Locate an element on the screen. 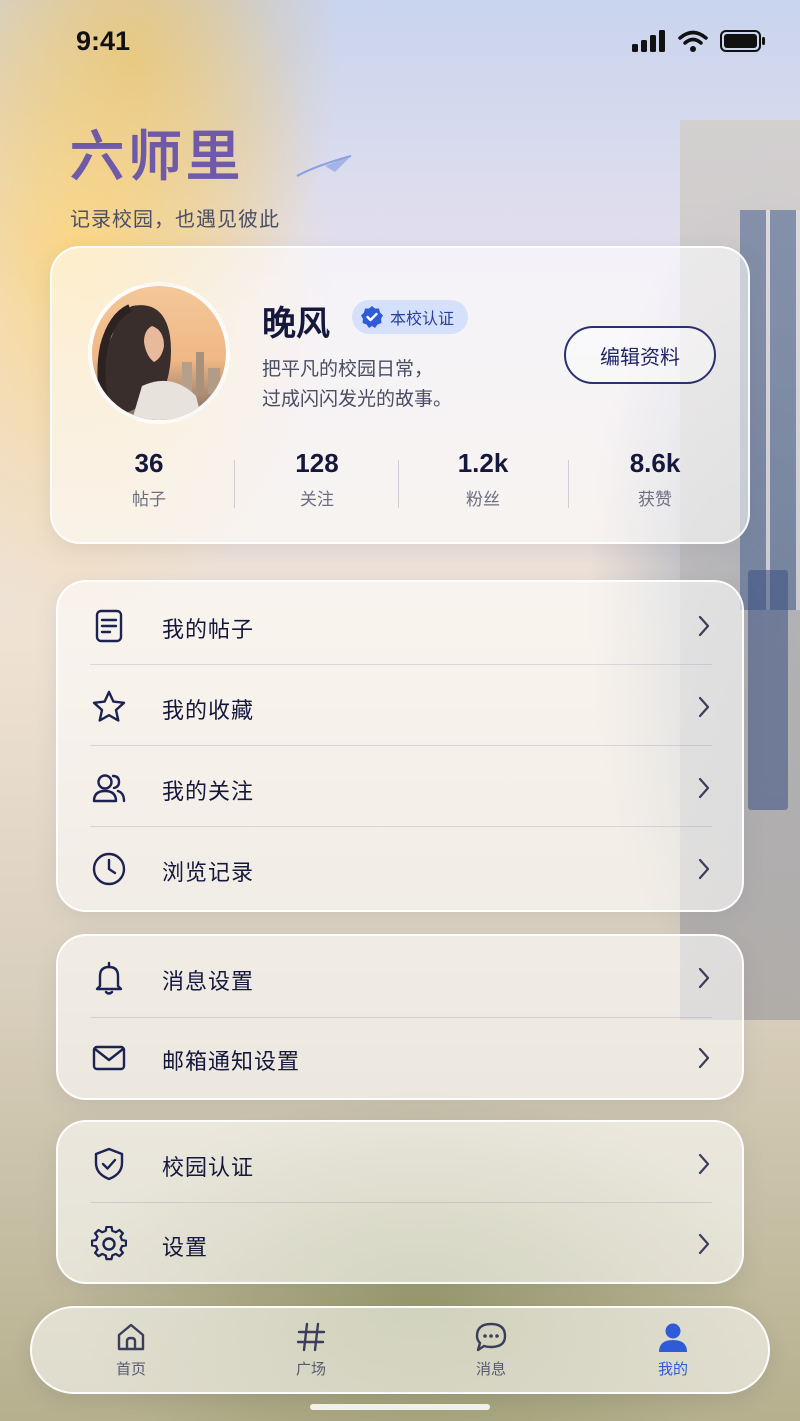  bottom-tab-bar: 首页 广场 消息 我的 is located at coordinates (400, 1350).